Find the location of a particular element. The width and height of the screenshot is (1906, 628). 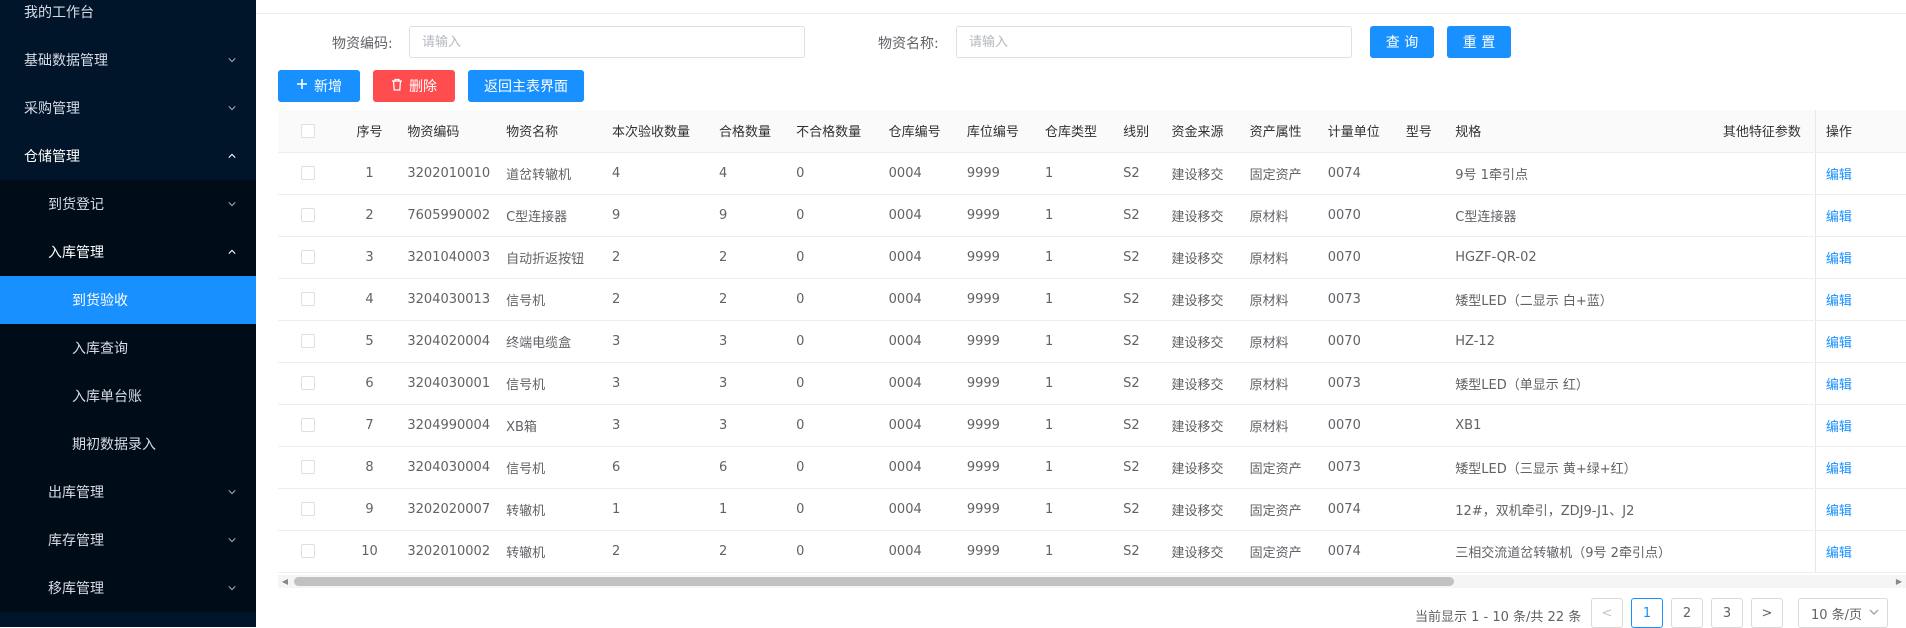

material-code-input is located at coordinates (607, 42).